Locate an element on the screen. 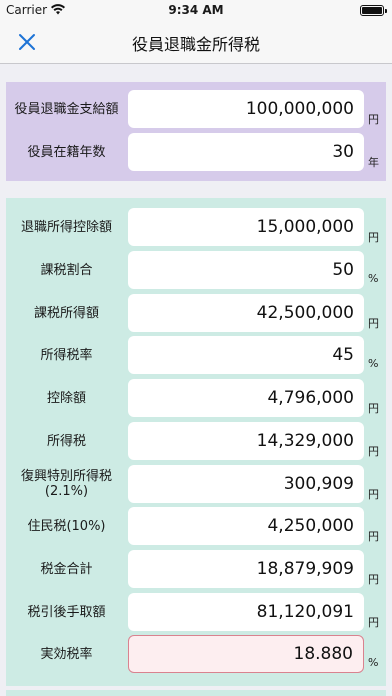  result-row: 所得税率 45 % is located at coordinates (196, 355).